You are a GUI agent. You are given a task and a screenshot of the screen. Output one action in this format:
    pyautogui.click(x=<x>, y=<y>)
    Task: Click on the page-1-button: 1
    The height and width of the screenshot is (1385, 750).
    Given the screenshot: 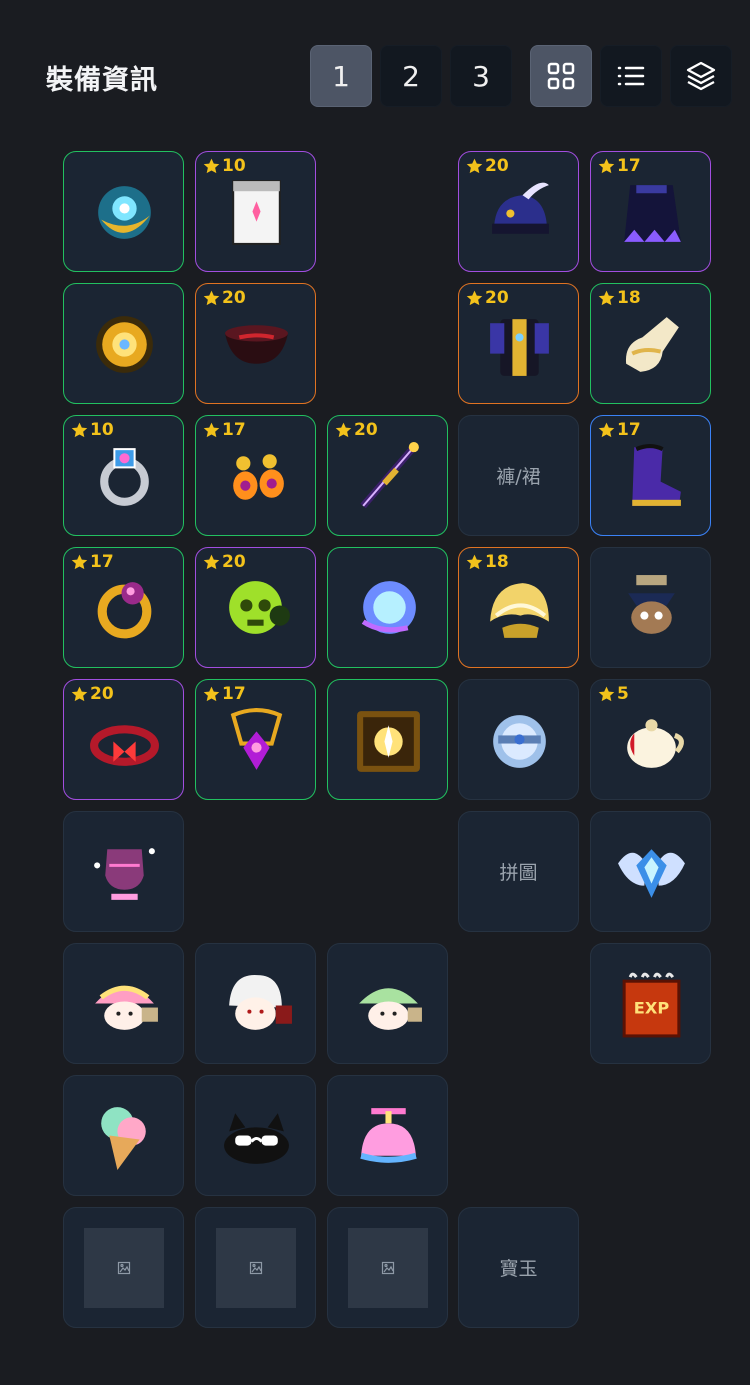 What is the action you would take?
    pyautogui.click(x=341, y=76)
    